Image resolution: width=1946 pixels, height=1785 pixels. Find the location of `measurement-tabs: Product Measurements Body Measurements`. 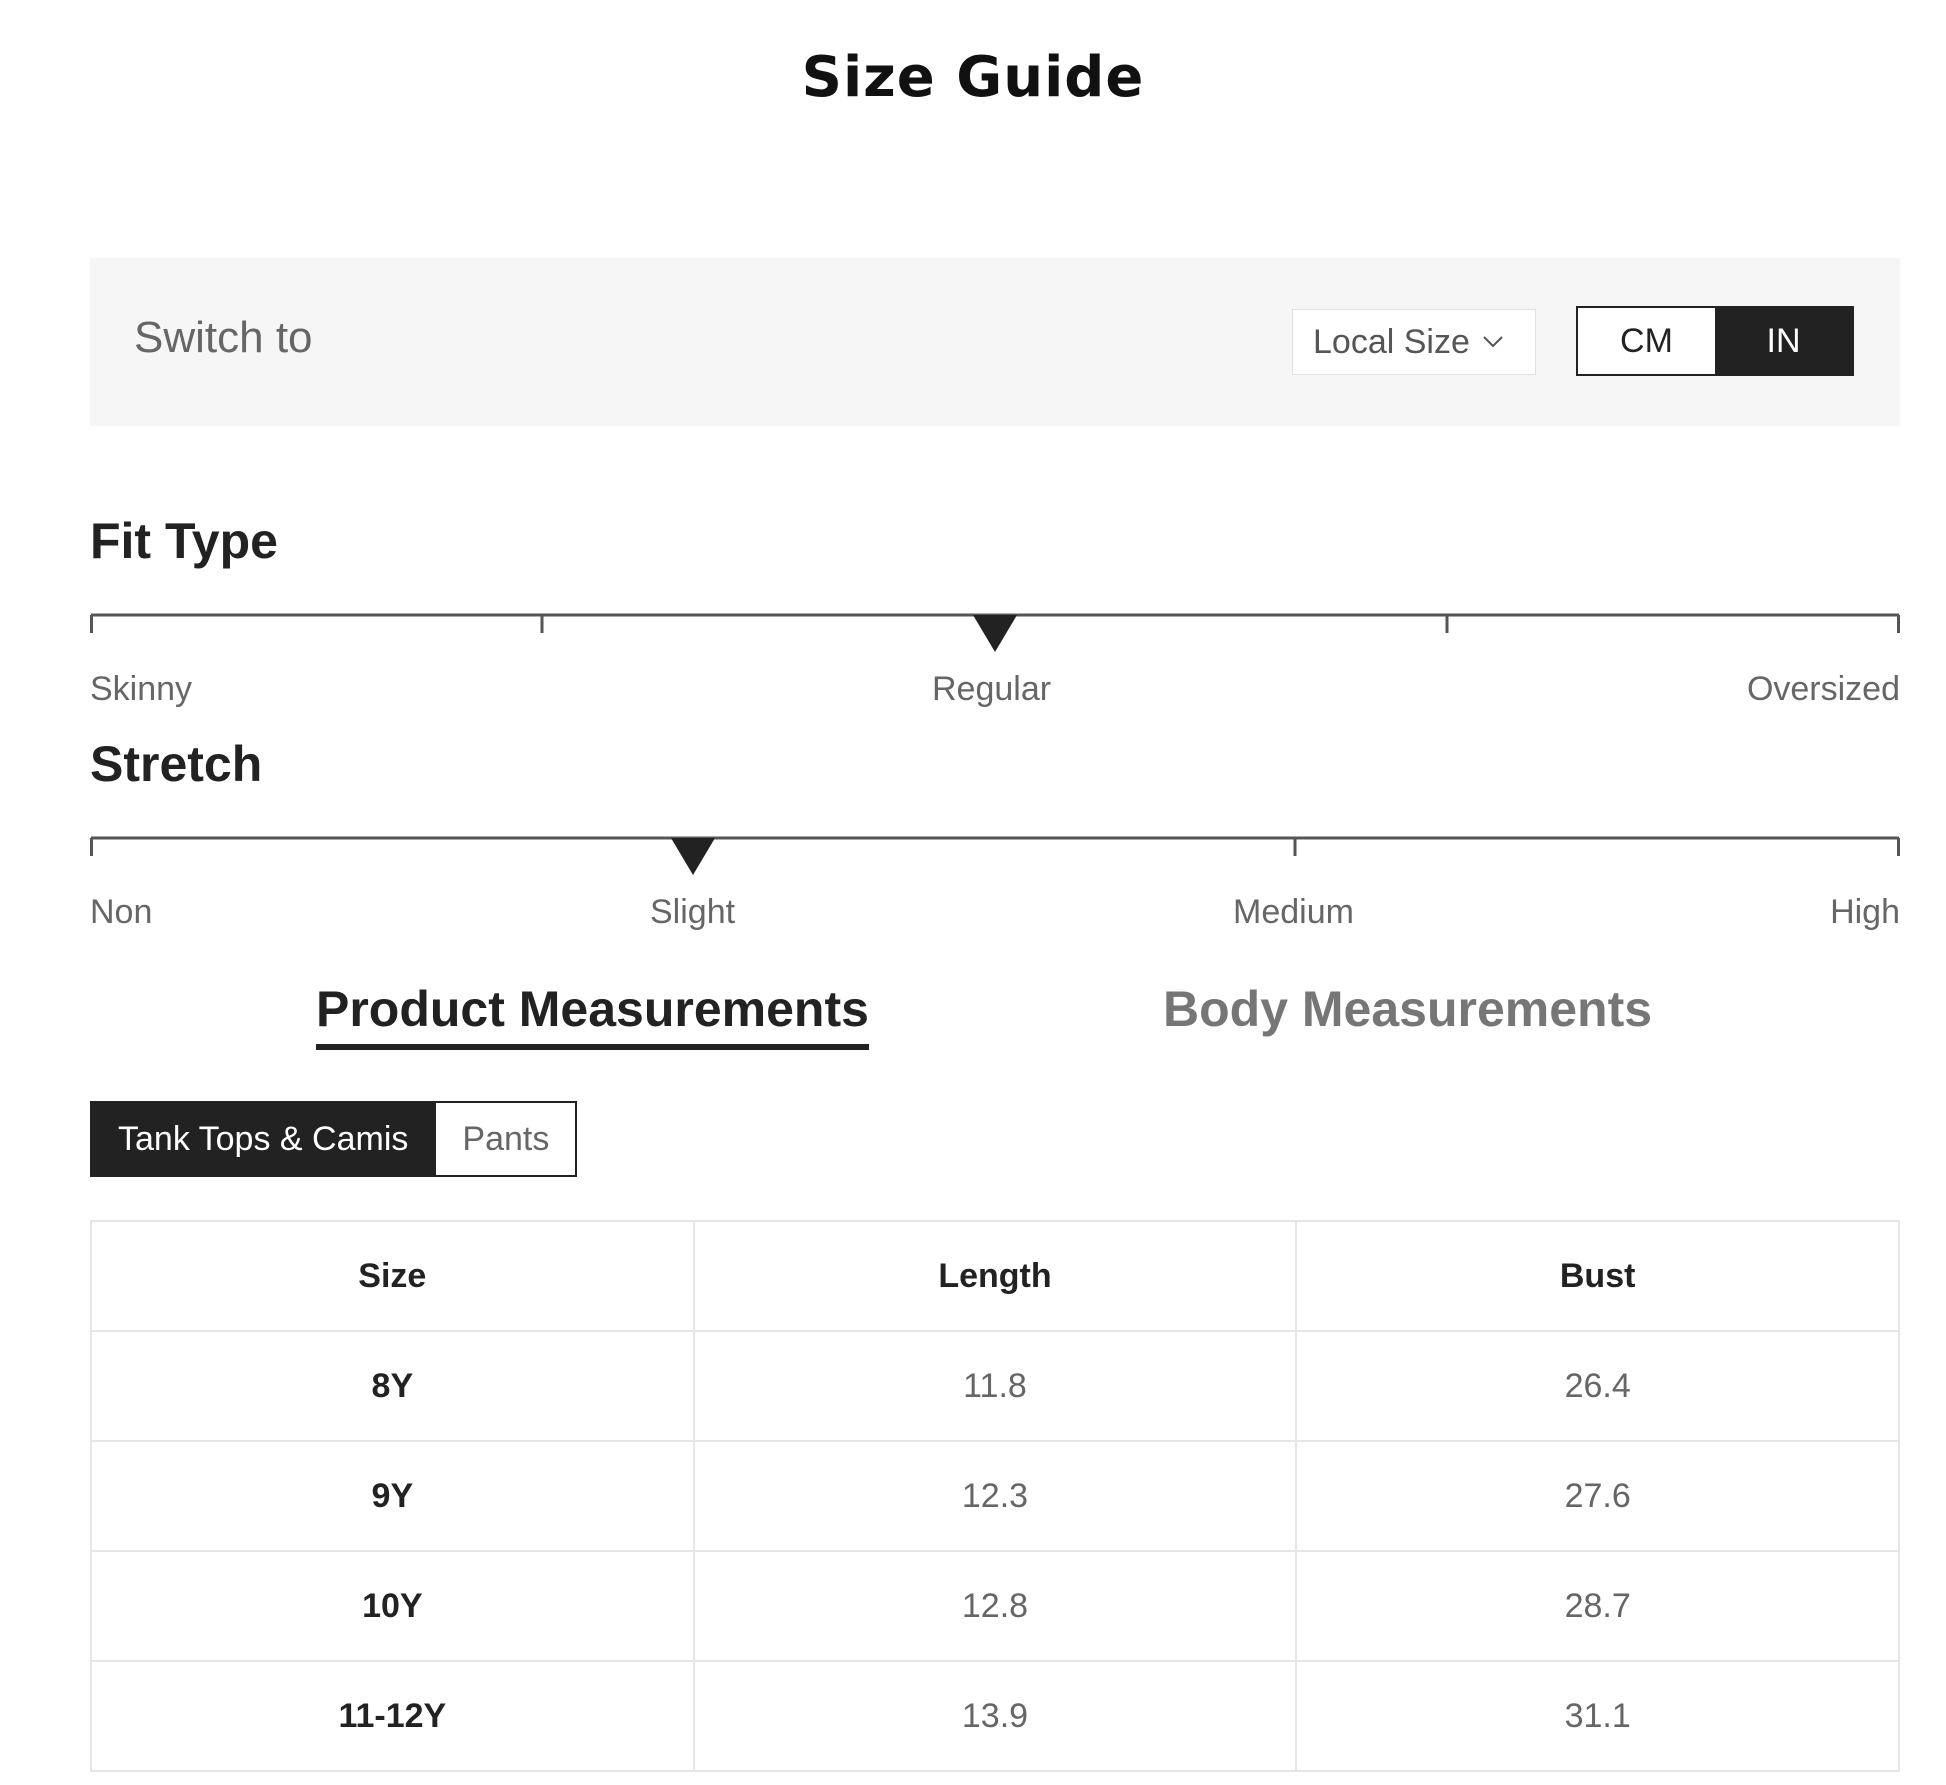

measurement-tabs: Product Measurements Body Measurements is located at coordinates (995, 1020).